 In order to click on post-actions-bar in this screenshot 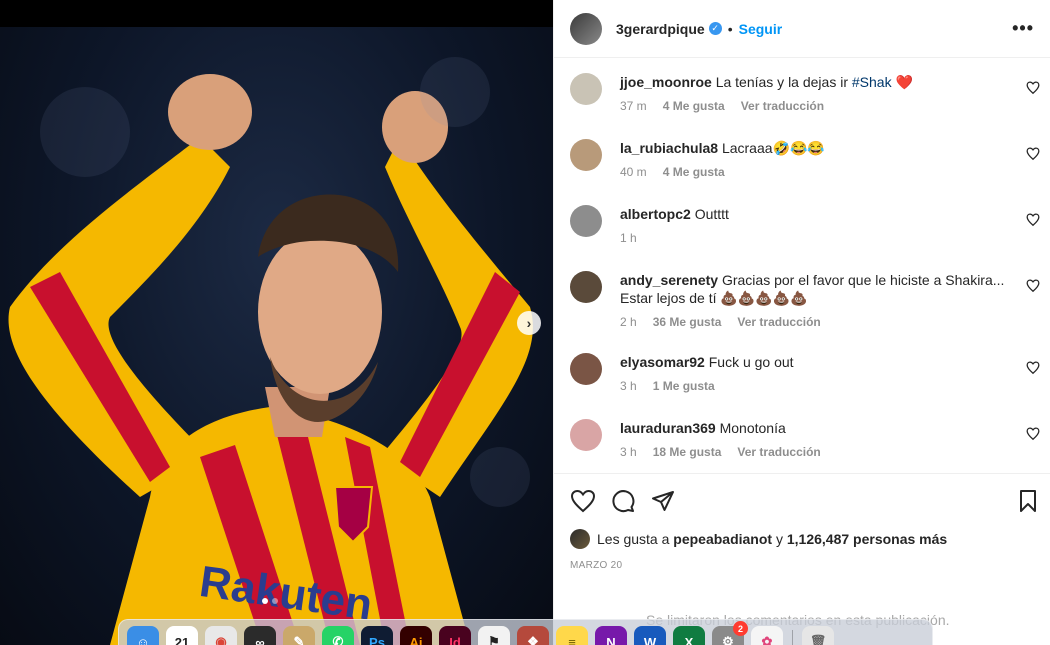, I will do `click(802, 499)`.